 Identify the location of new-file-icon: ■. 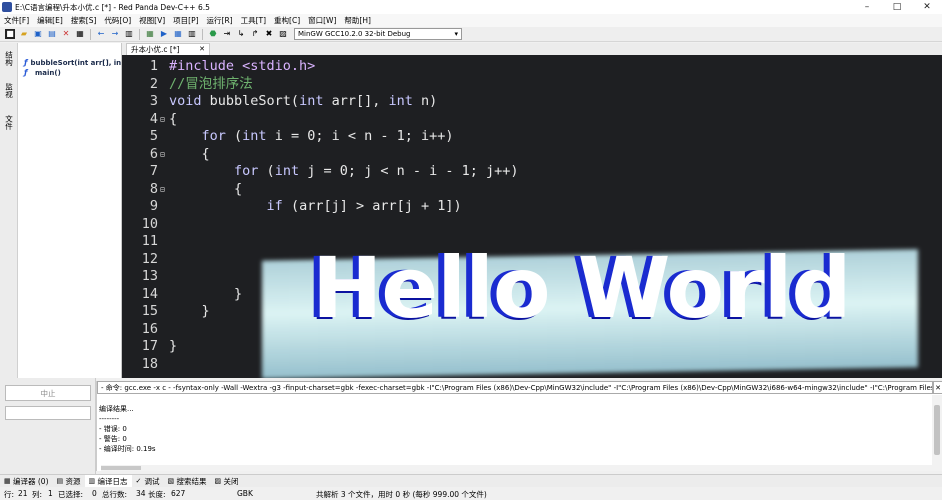
(10, 34).